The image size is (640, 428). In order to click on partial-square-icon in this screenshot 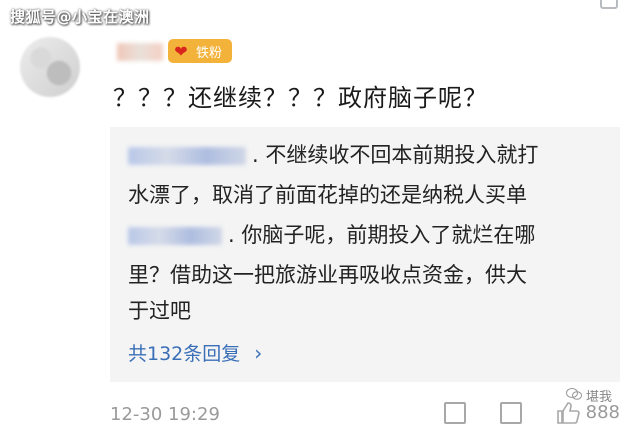, I will do `click(609, 4)`.